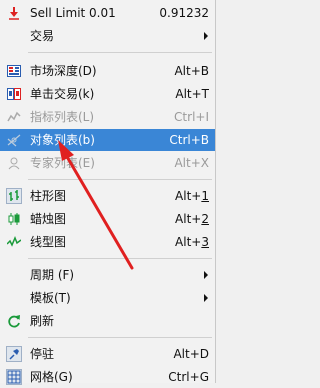 The height and width of the screenshot is (388, 320). I want to click on menu-item-label: 线型图, so click(48, 242).